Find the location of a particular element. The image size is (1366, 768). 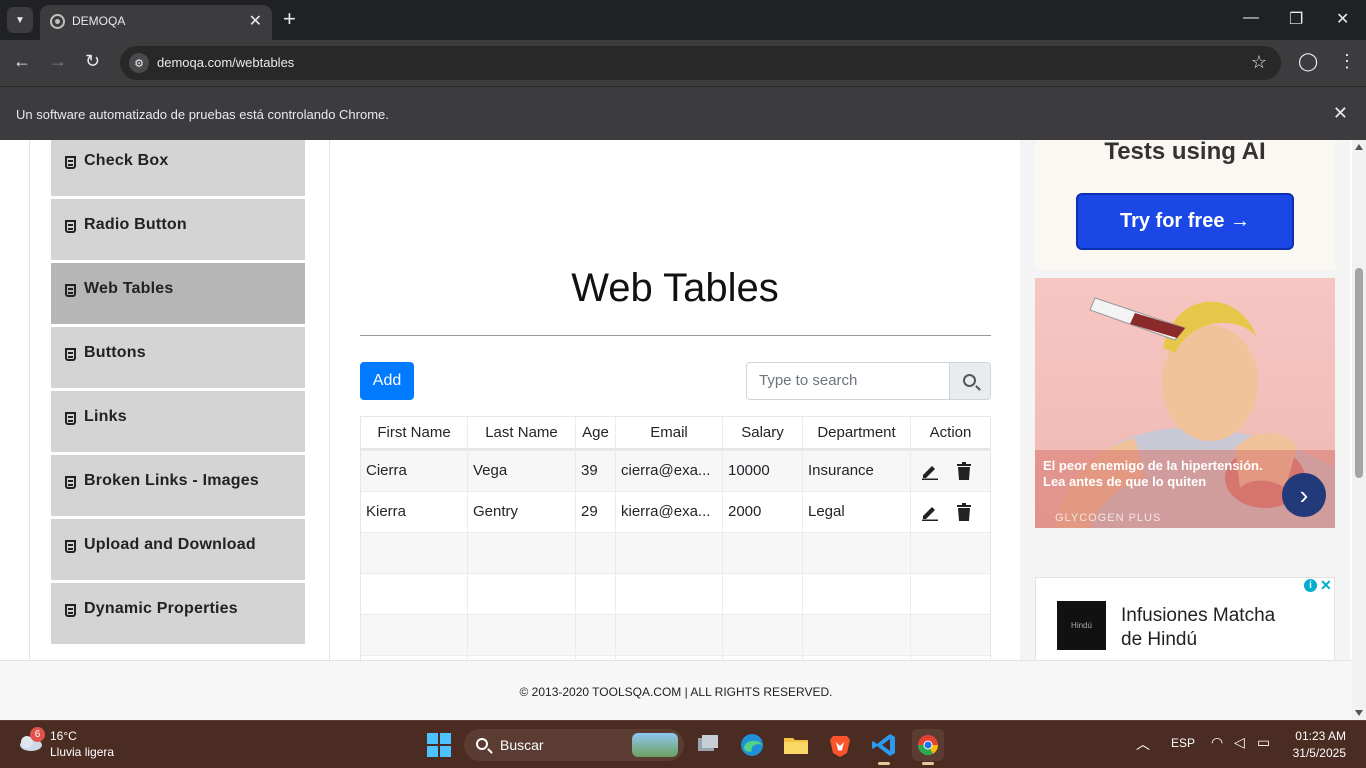

restore-button: ❐ is located at coordinates (1296, 19).